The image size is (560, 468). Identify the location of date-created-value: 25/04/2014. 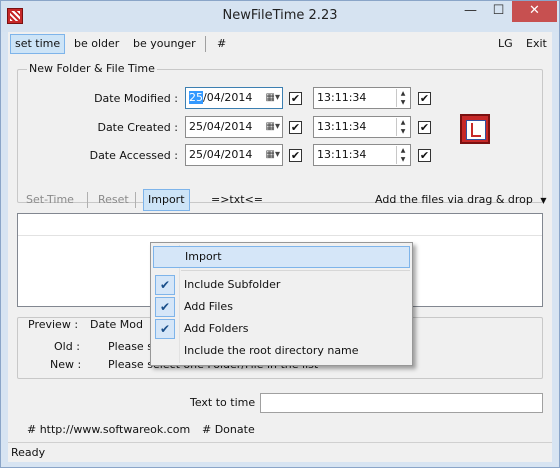
(221, 126).